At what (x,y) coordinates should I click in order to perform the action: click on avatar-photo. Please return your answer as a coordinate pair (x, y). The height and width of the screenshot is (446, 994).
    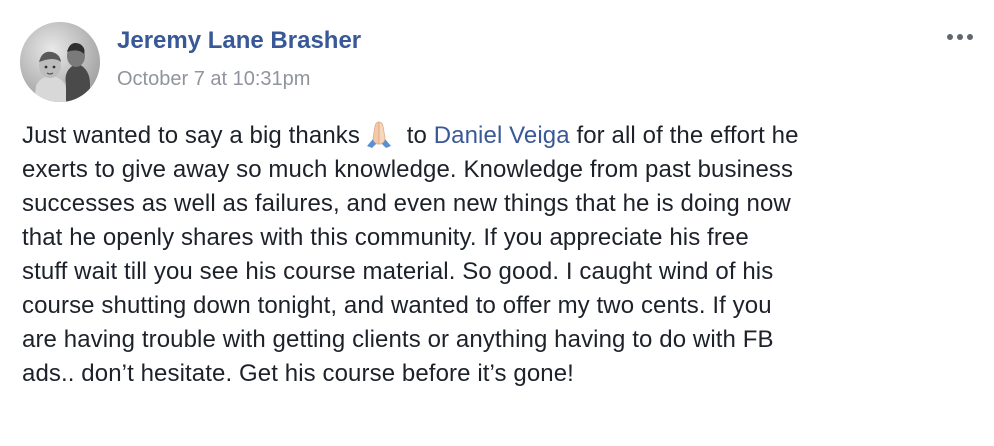
    Looking at the image, I should click on (60, 62).